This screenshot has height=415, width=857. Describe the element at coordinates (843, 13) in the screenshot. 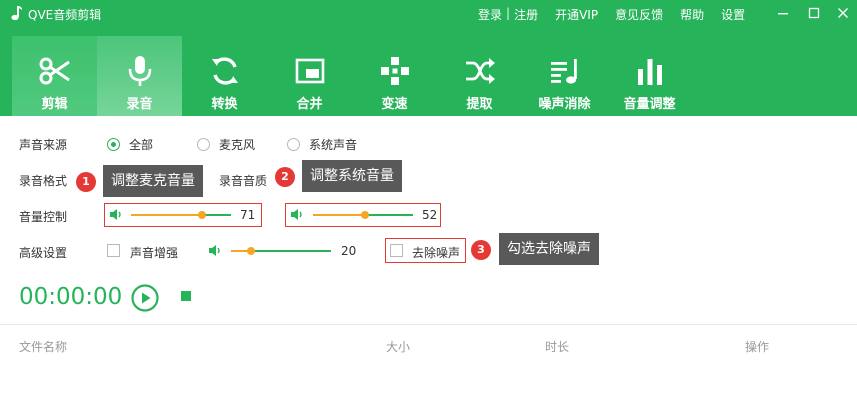

I see `close-button` at that location.